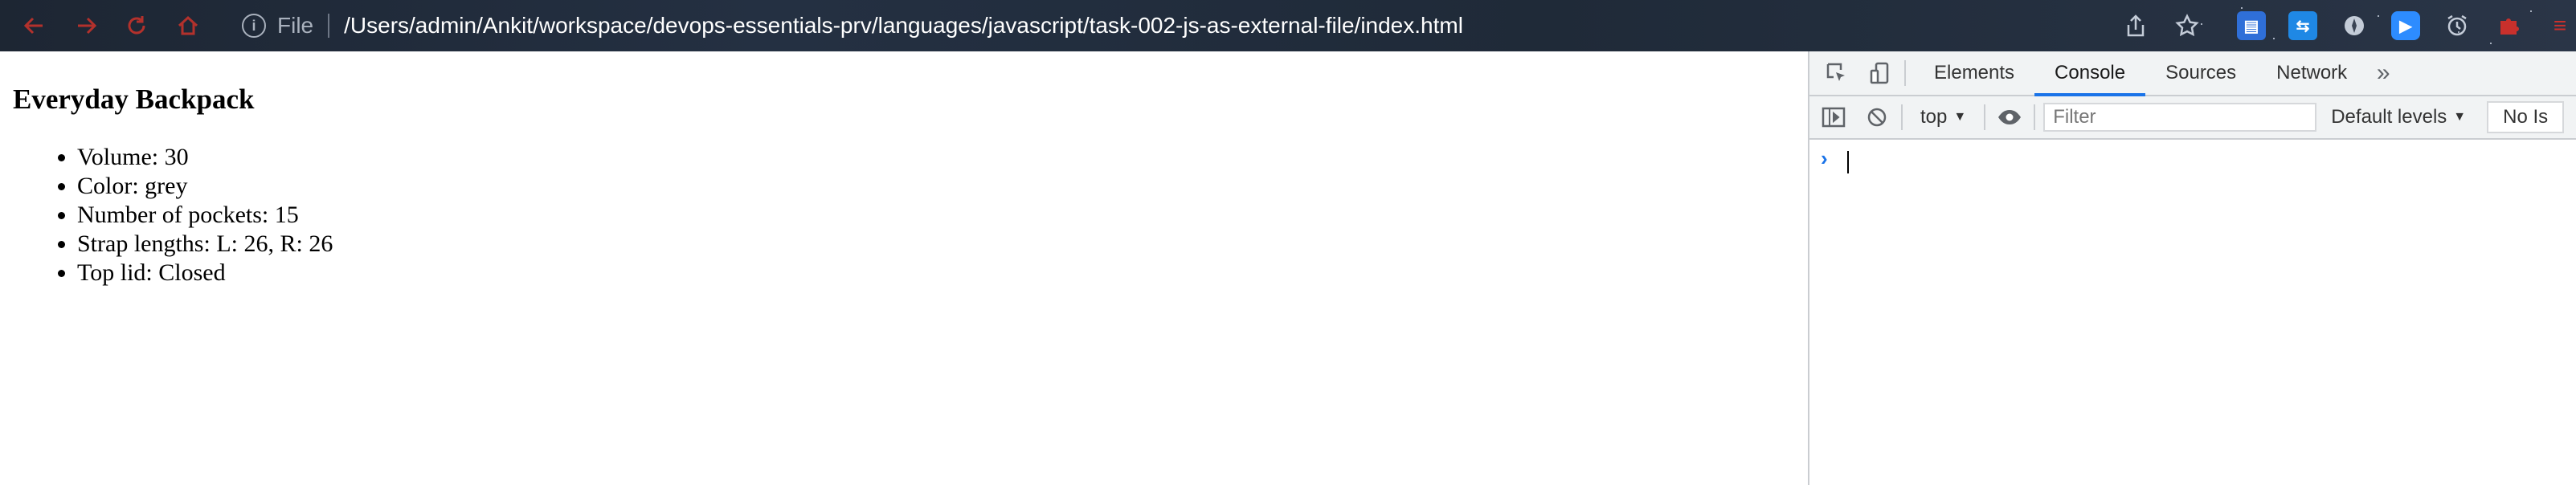 The height and width of the screenshot is (485, 2576). I want to click on star-icon, so click(2187, 26).